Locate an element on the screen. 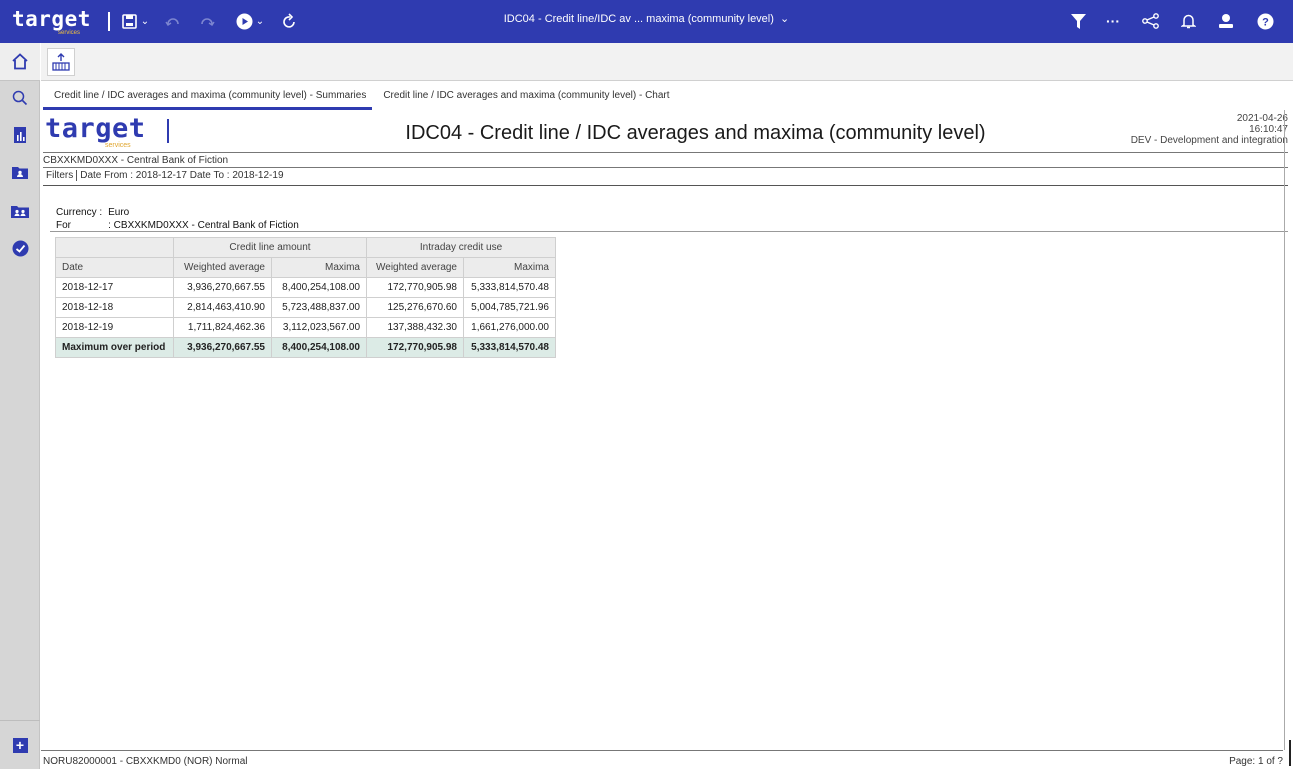  refresh-icon is located at coordinates (289, 21).